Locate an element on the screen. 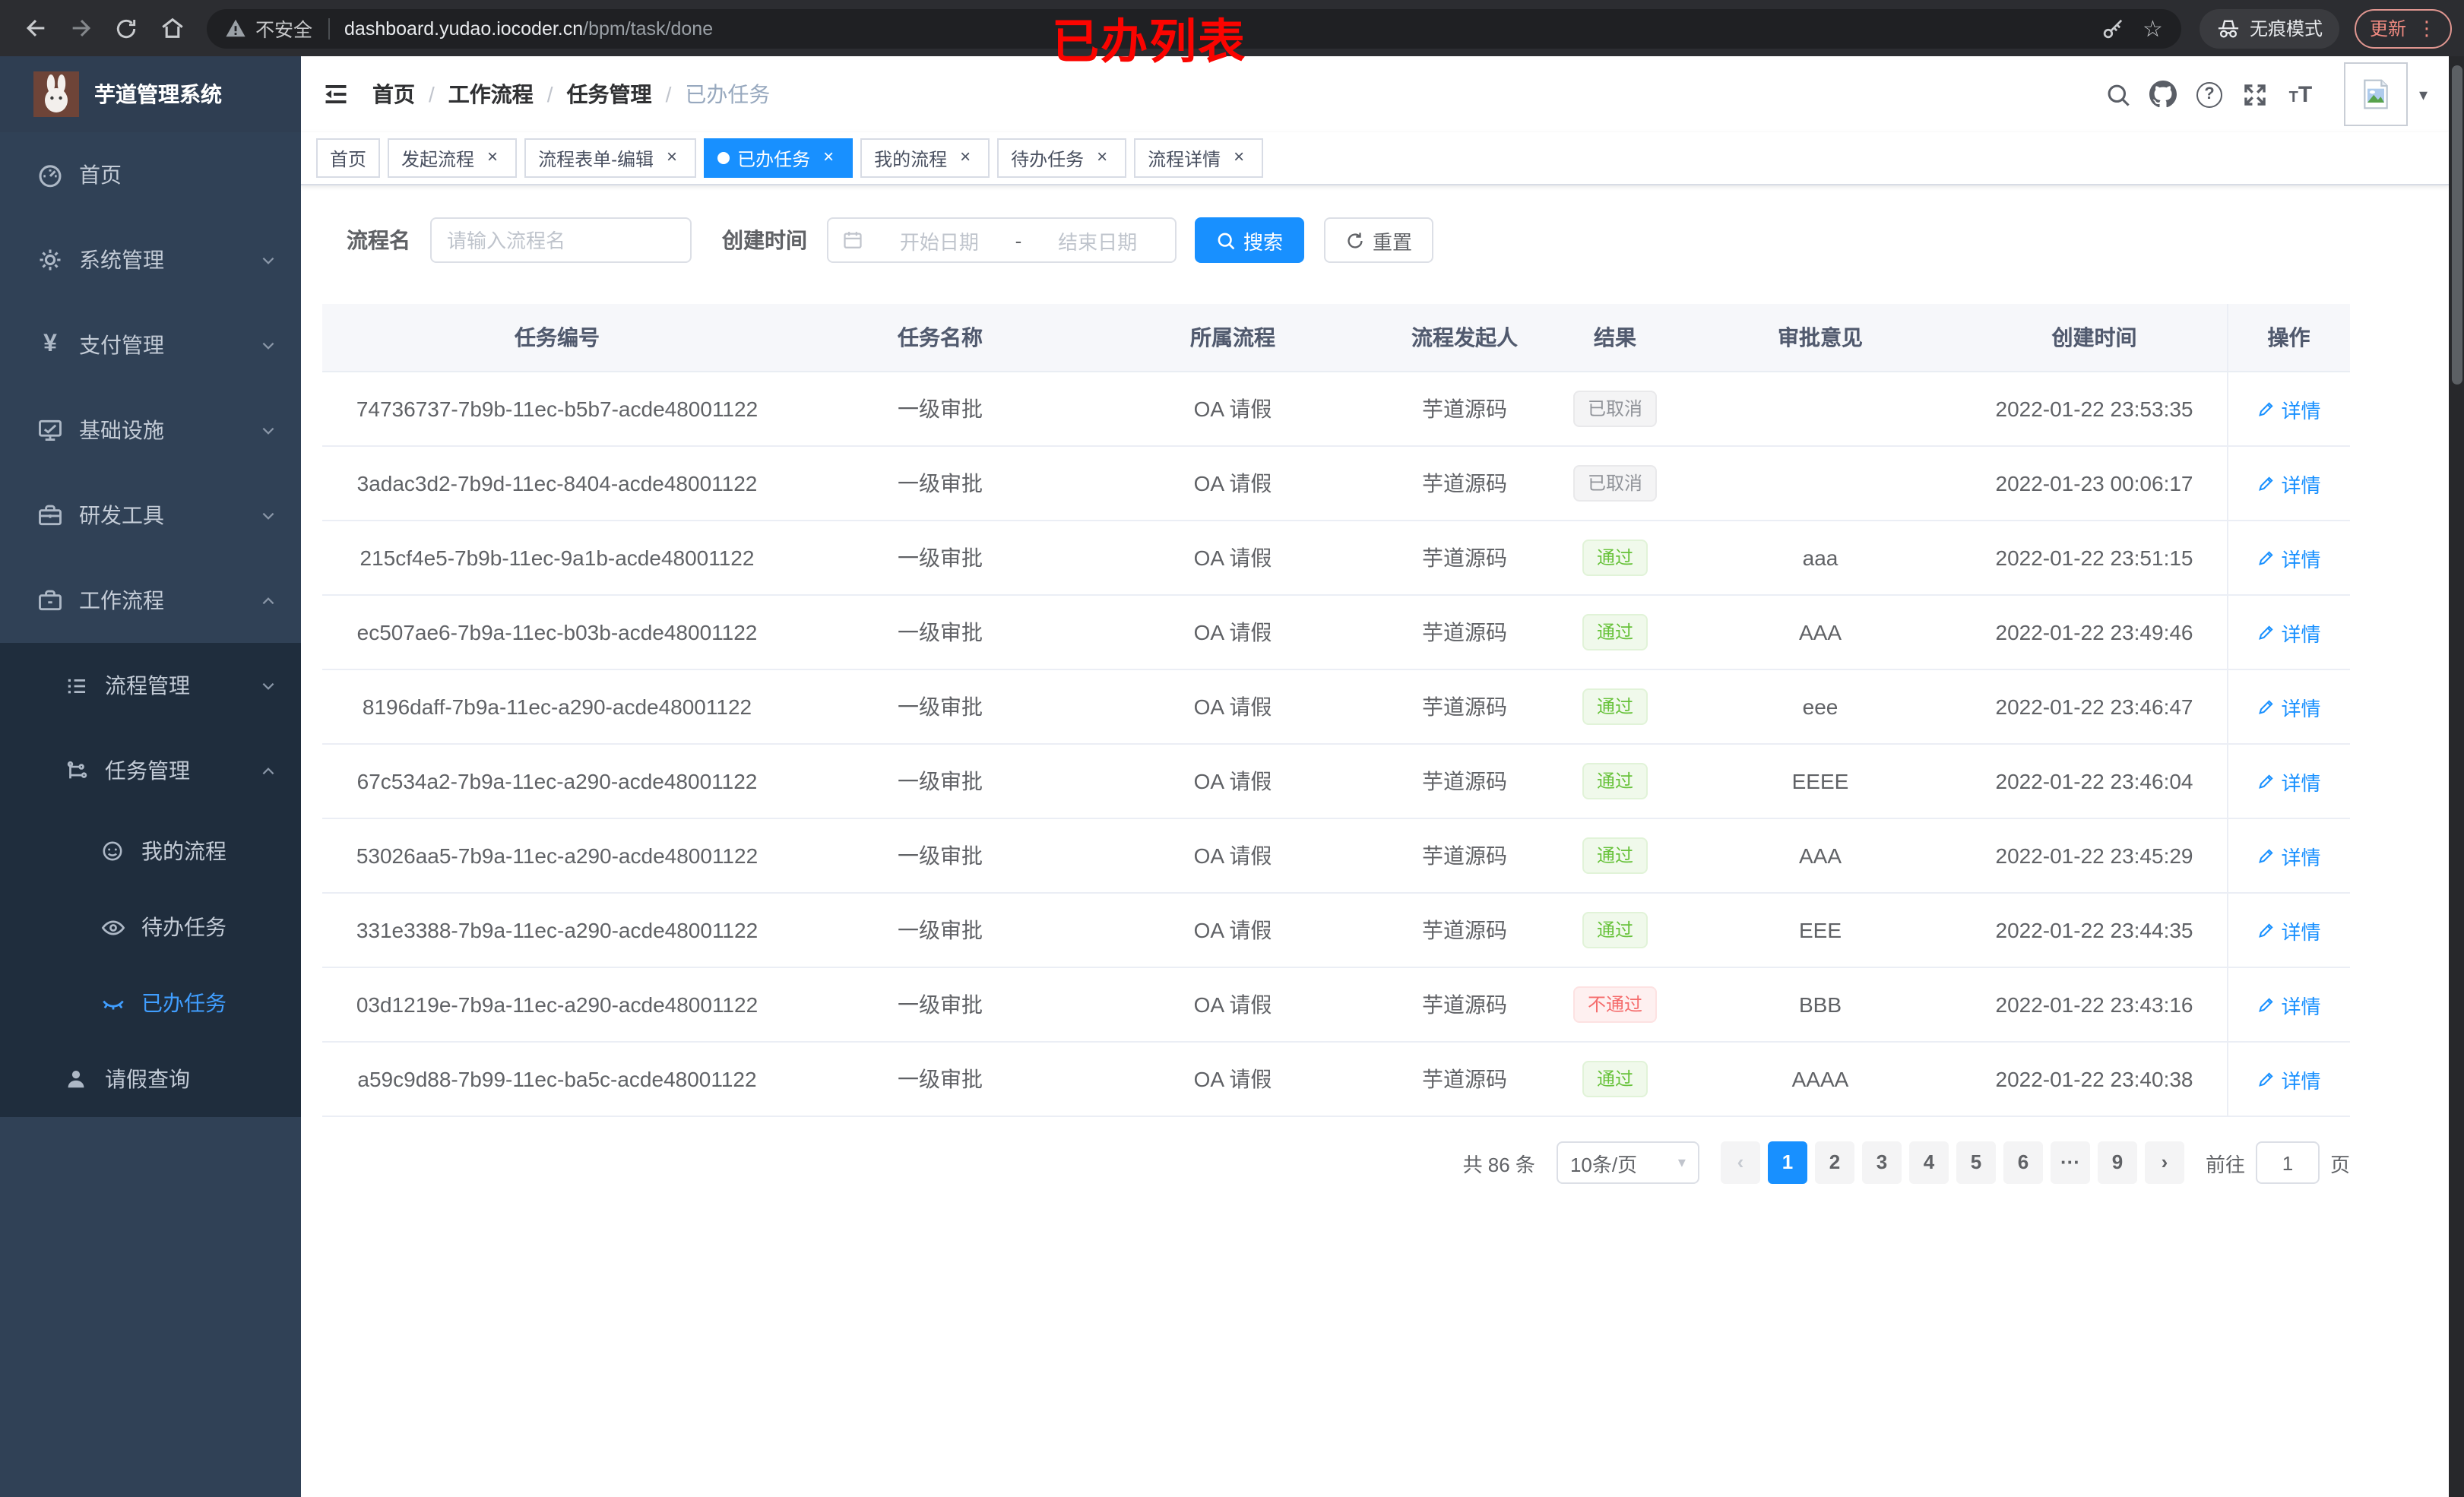 This screenshot has width=2464, height=1497. sidebar-item-done-task: 已办任务 is located at coordinates (150, 1003).